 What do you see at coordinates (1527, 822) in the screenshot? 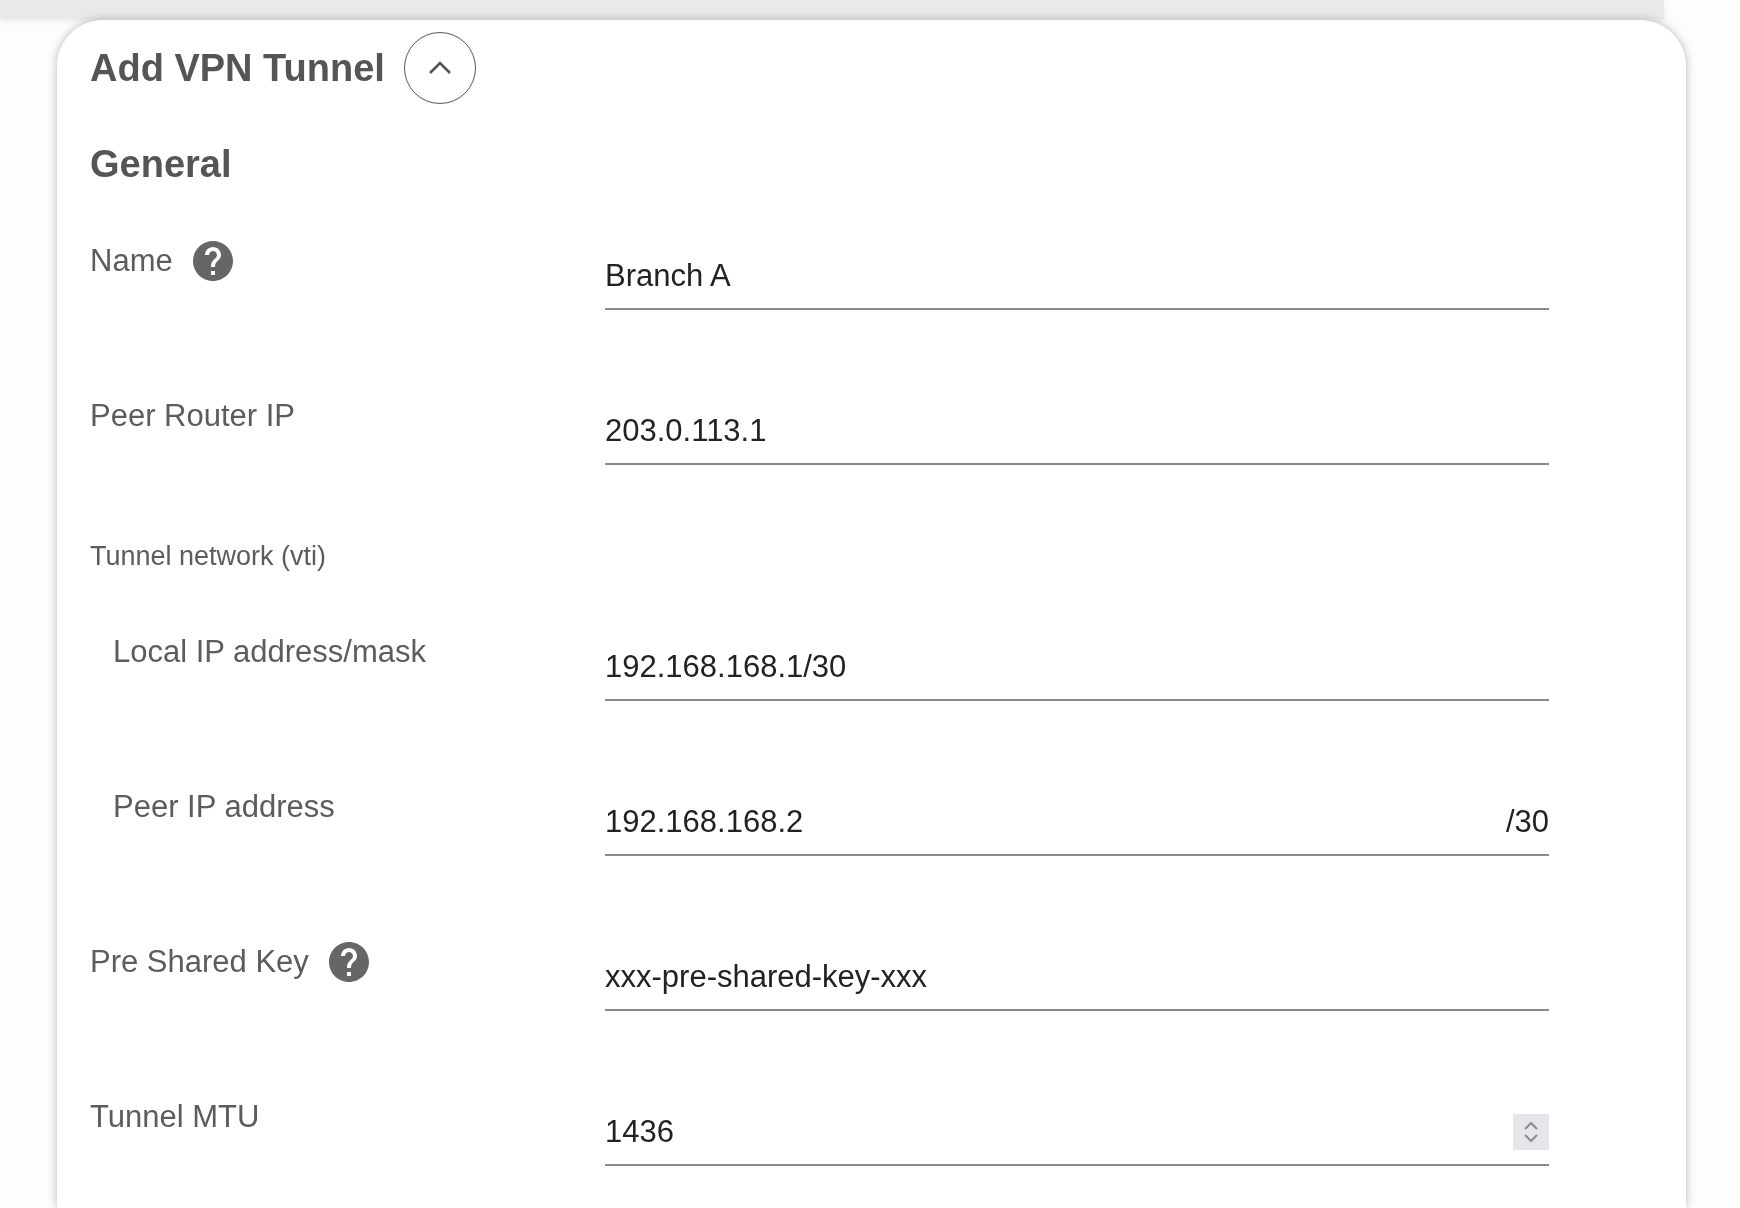
I see `unit-suffix: /30` at bounding box center [1527, 822].